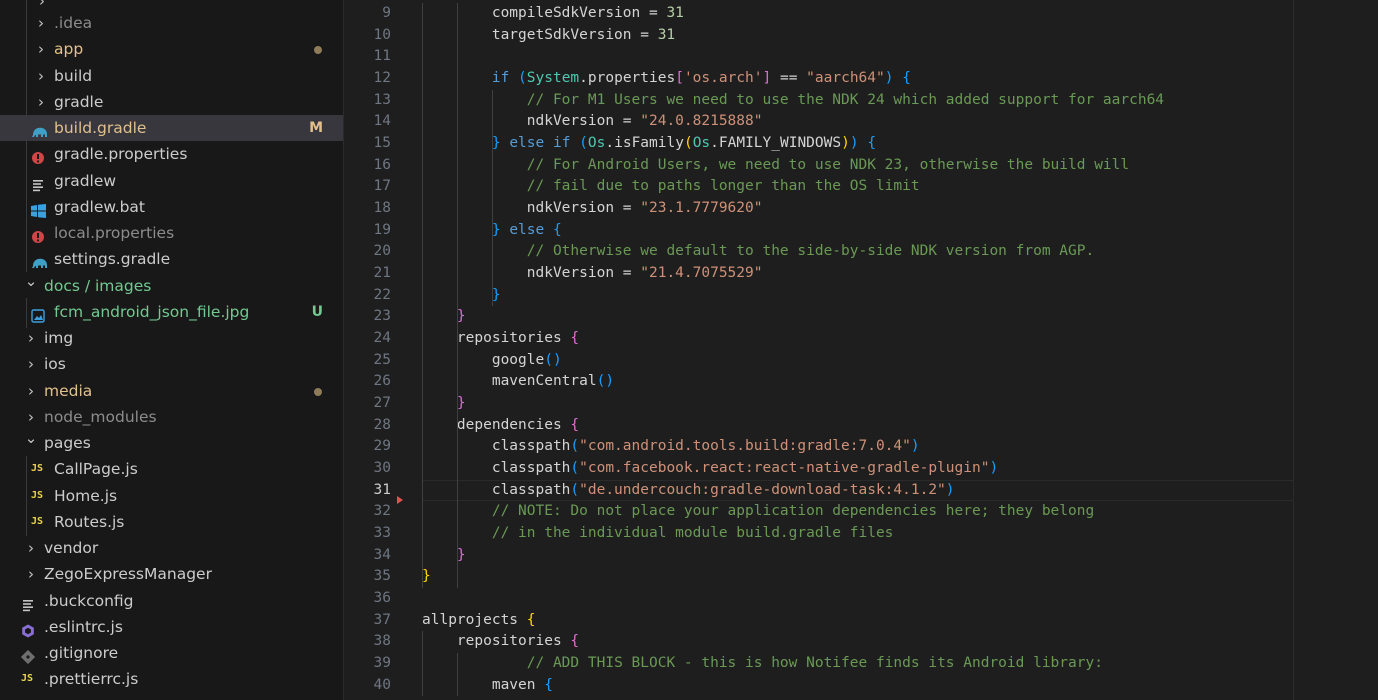 The image size is (1378, 700). What do you see at coordinates (861, 209) in the screenshot?
I see `code-line-18: 18 ndkVersion = "23.1.7779620"` at bounding box center [861, 209].